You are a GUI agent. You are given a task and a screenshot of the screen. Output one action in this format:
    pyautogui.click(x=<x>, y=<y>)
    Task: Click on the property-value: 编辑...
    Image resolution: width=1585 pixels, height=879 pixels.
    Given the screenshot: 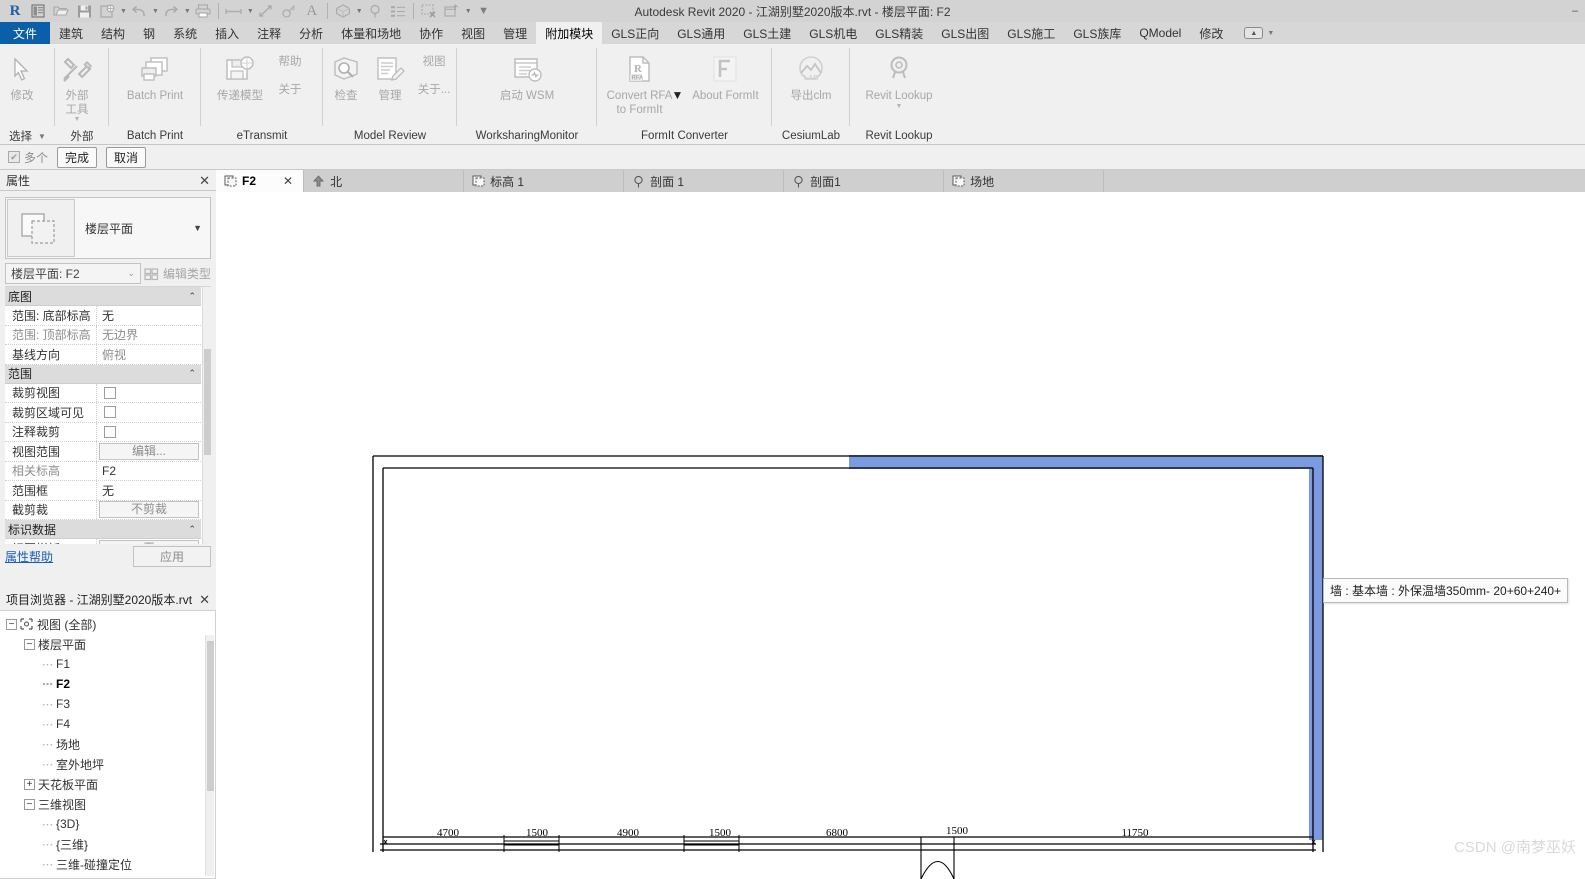 What is the action you would take?
    pyautogui.click(x=149, y=451)
    